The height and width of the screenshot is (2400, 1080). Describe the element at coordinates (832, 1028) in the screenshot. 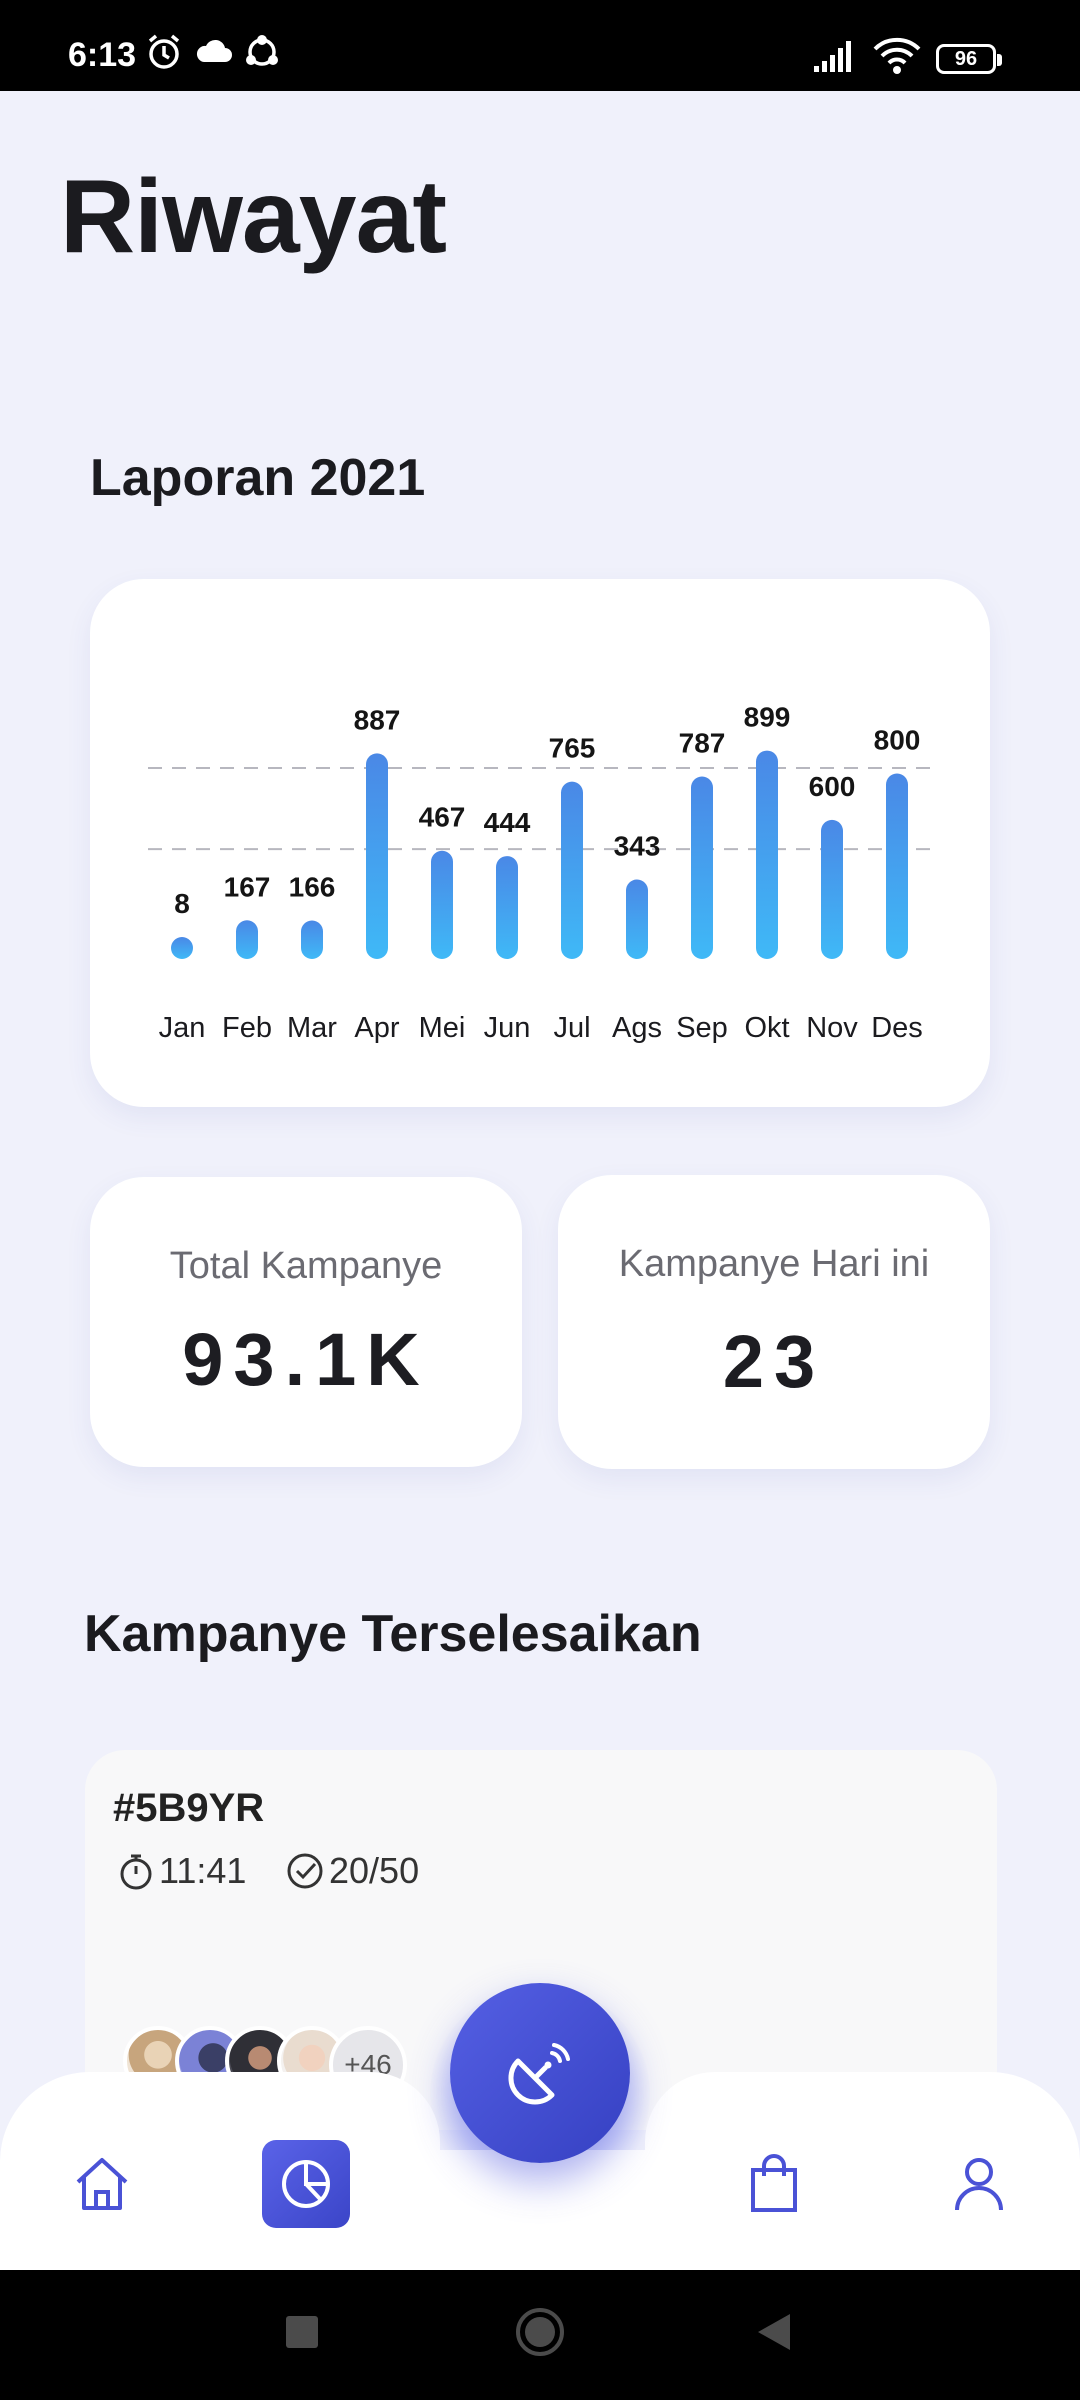

I see `chart-x-label: Nov` at that location.